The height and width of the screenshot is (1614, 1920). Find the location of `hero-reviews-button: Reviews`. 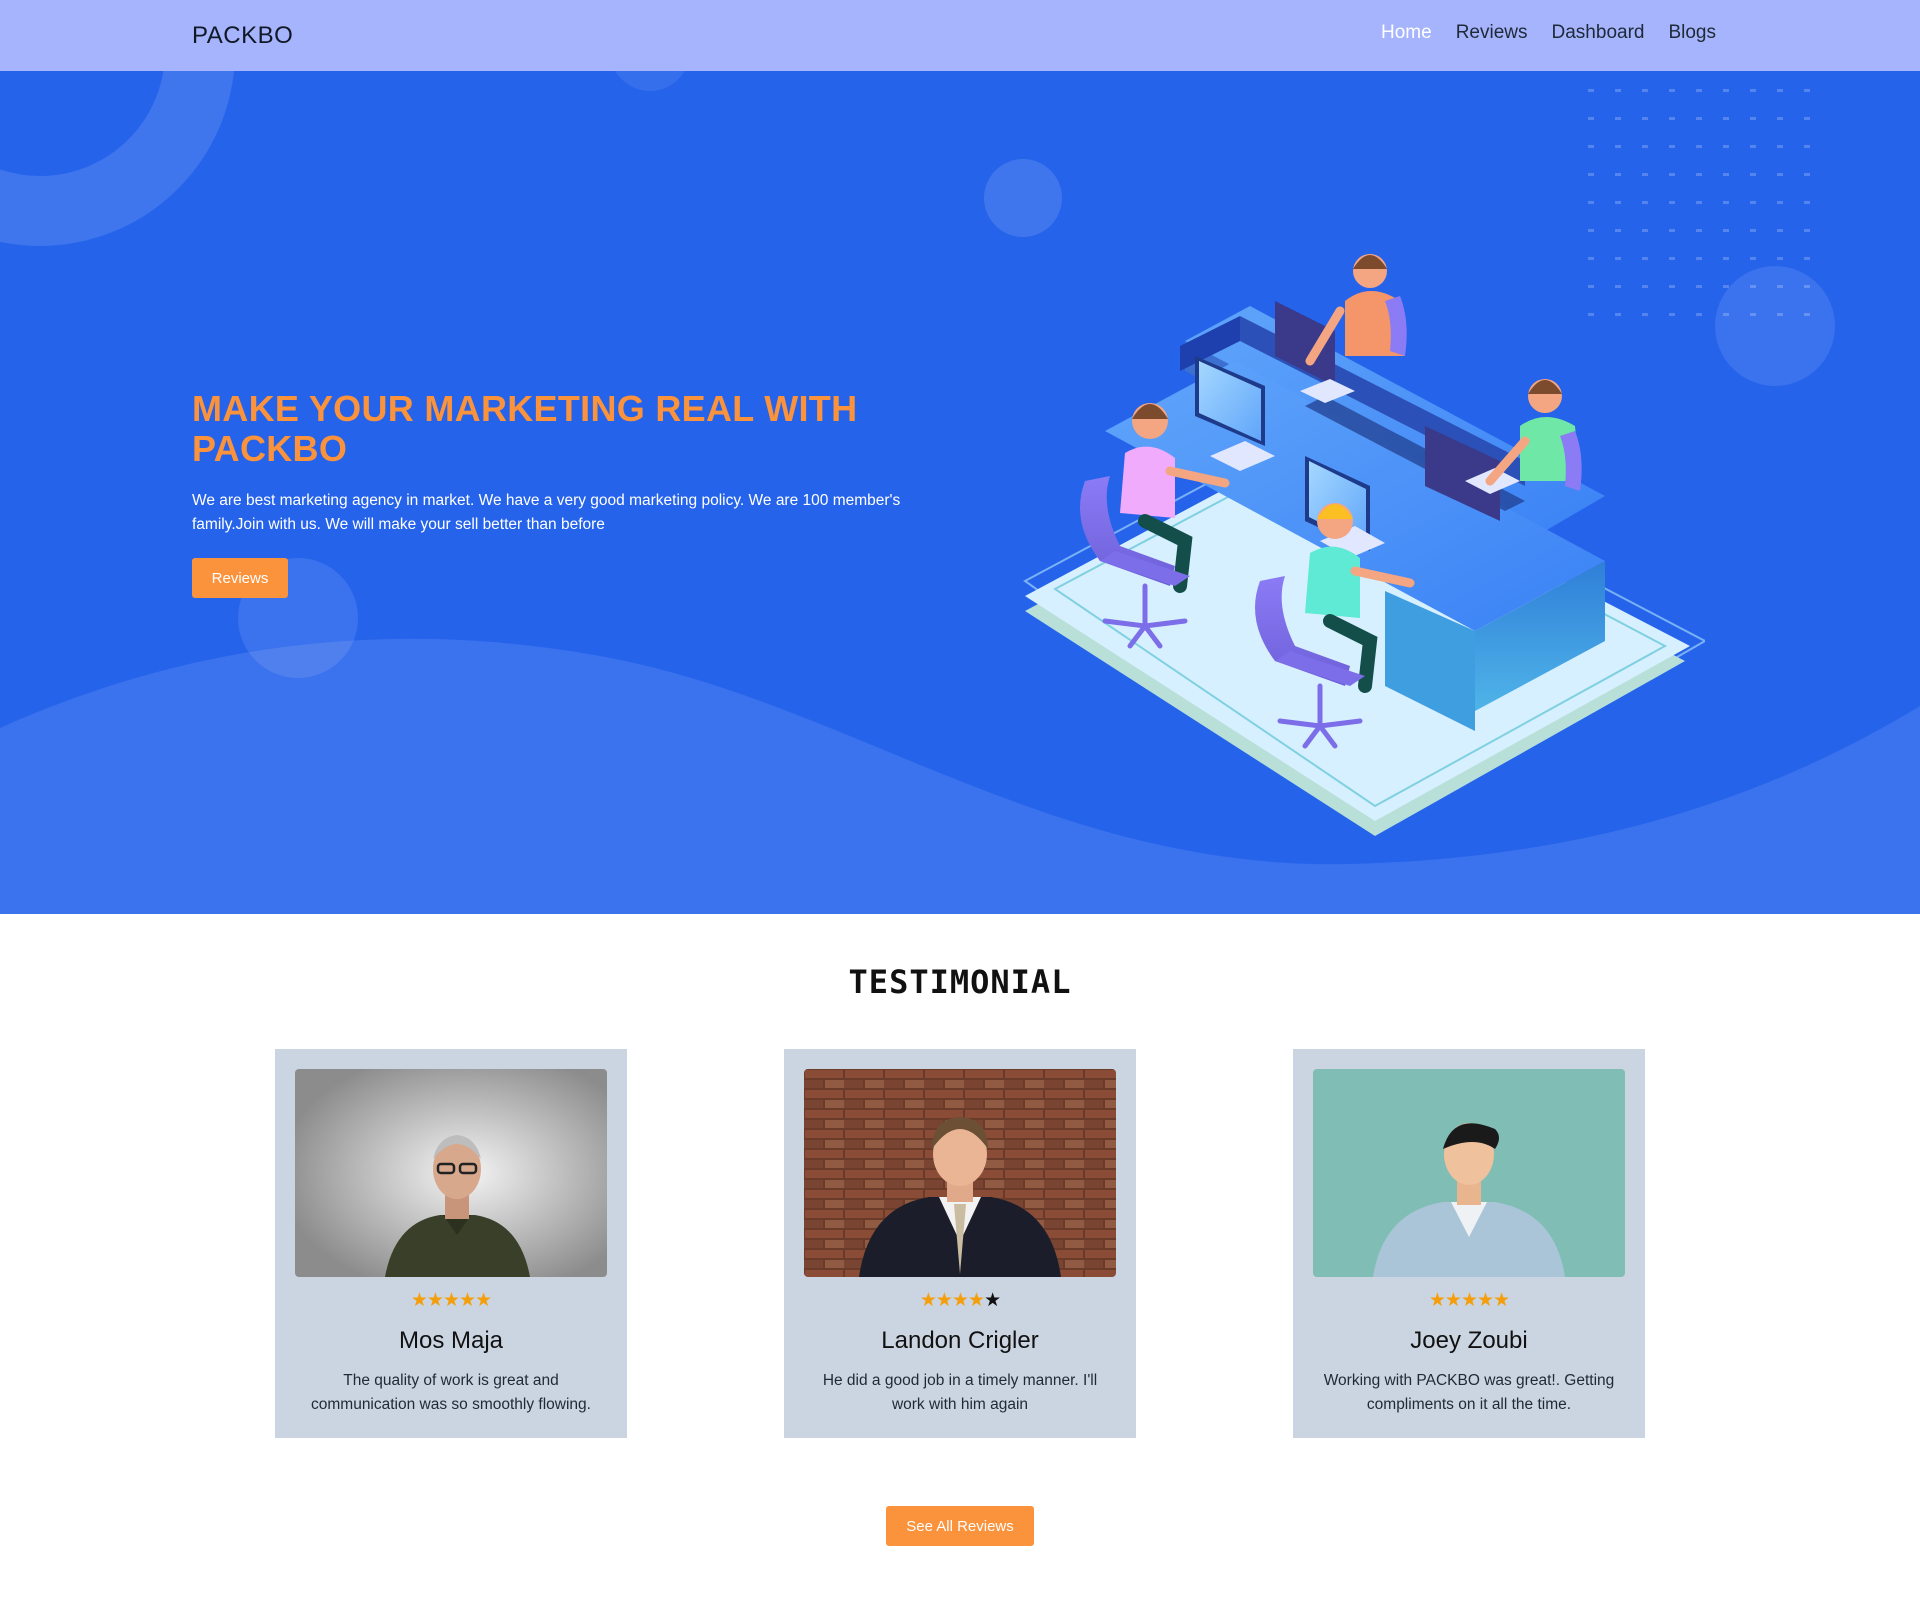

hero-reviews-button: Reviews is located at coordinates (240, 578).